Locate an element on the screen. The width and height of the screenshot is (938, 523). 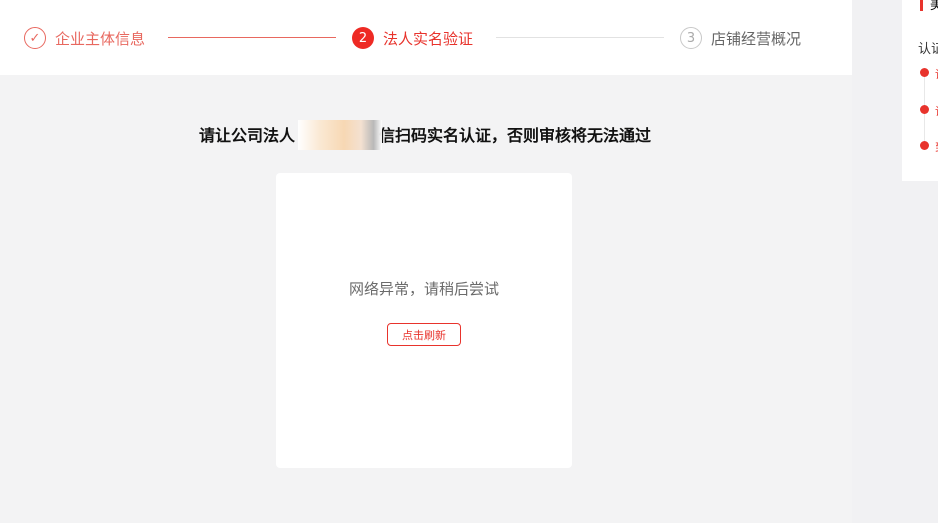
step-label: 企业主体信息 is located at coordinates (100, 38).